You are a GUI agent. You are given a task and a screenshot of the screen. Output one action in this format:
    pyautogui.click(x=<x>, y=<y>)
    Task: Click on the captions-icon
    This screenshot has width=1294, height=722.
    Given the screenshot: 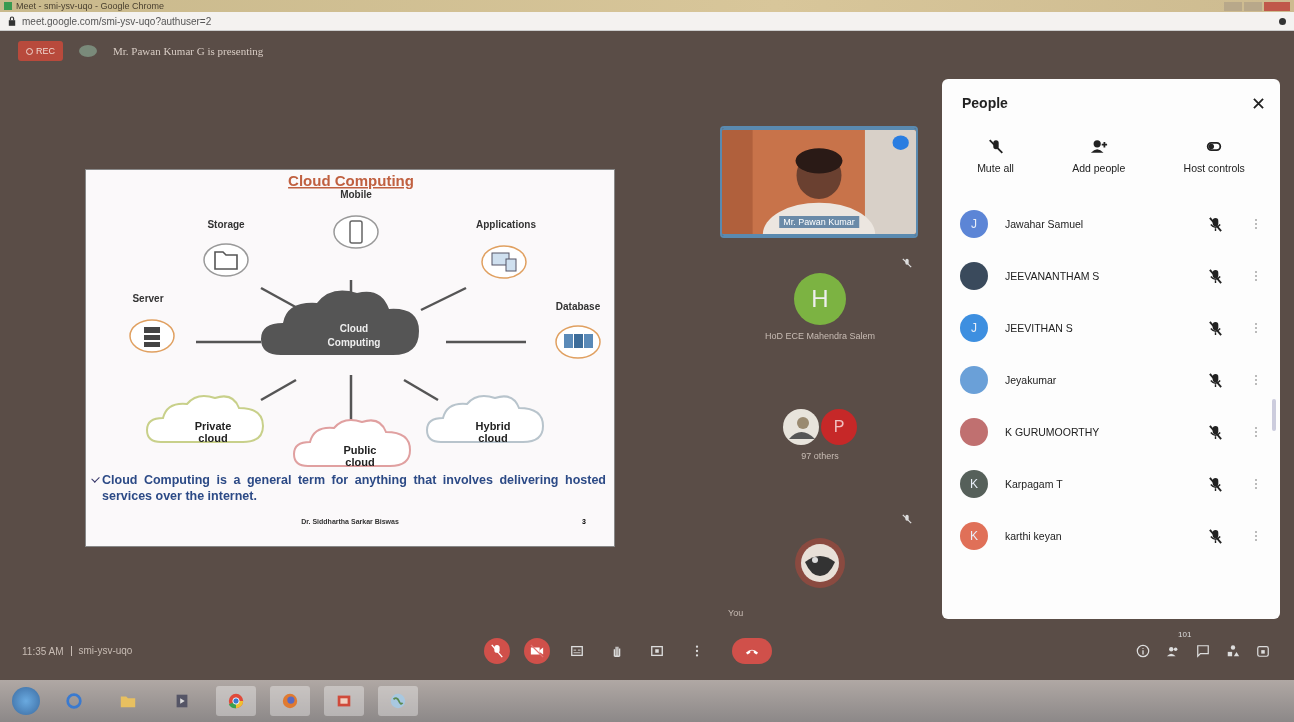 What is the action you would take?
    pyautogui.click(x=577, y=651)
    